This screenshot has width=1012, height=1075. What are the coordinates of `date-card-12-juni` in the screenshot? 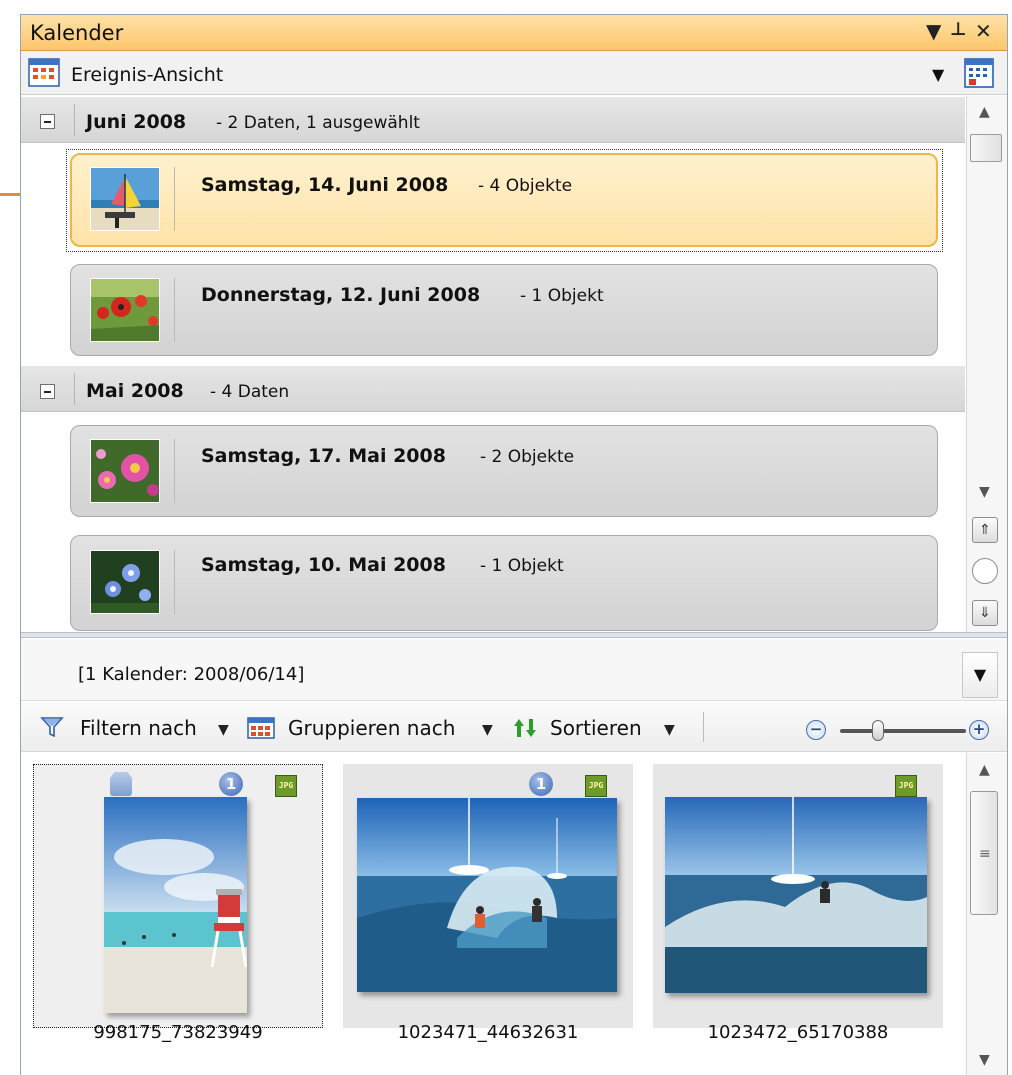 It's located at (504, 310).